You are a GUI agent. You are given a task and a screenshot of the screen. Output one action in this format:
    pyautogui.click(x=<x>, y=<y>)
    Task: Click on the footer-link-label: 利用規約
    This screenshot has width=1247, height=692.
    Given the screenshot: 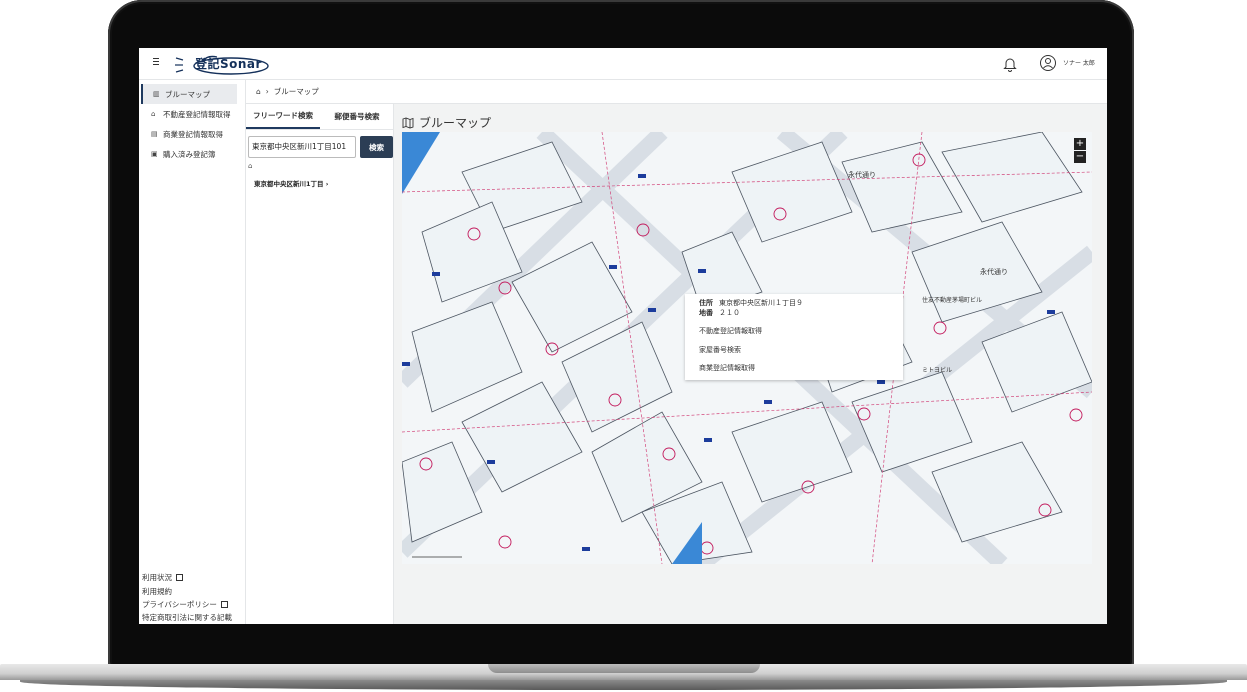 What is the action you would take?
    pyautogui.click(x=157, y=591)
    